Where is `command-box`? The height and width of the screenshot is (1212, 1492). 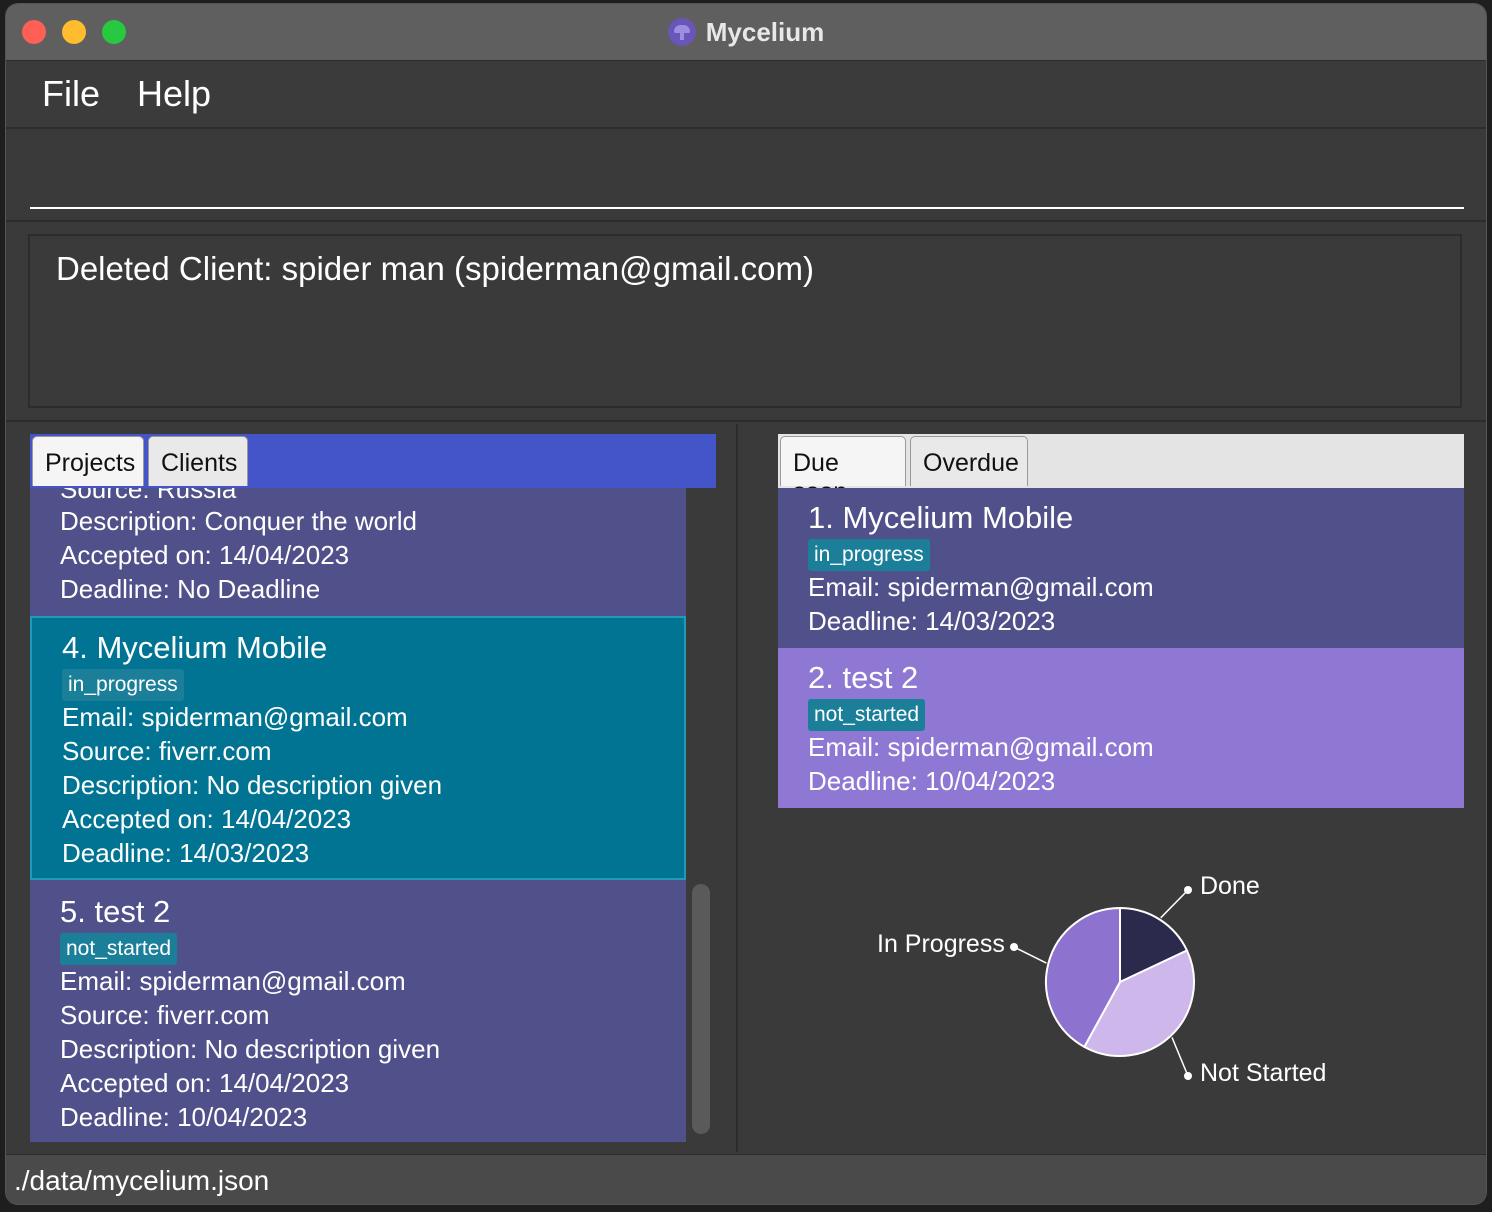
command-box is located at coordinates (746, 175).